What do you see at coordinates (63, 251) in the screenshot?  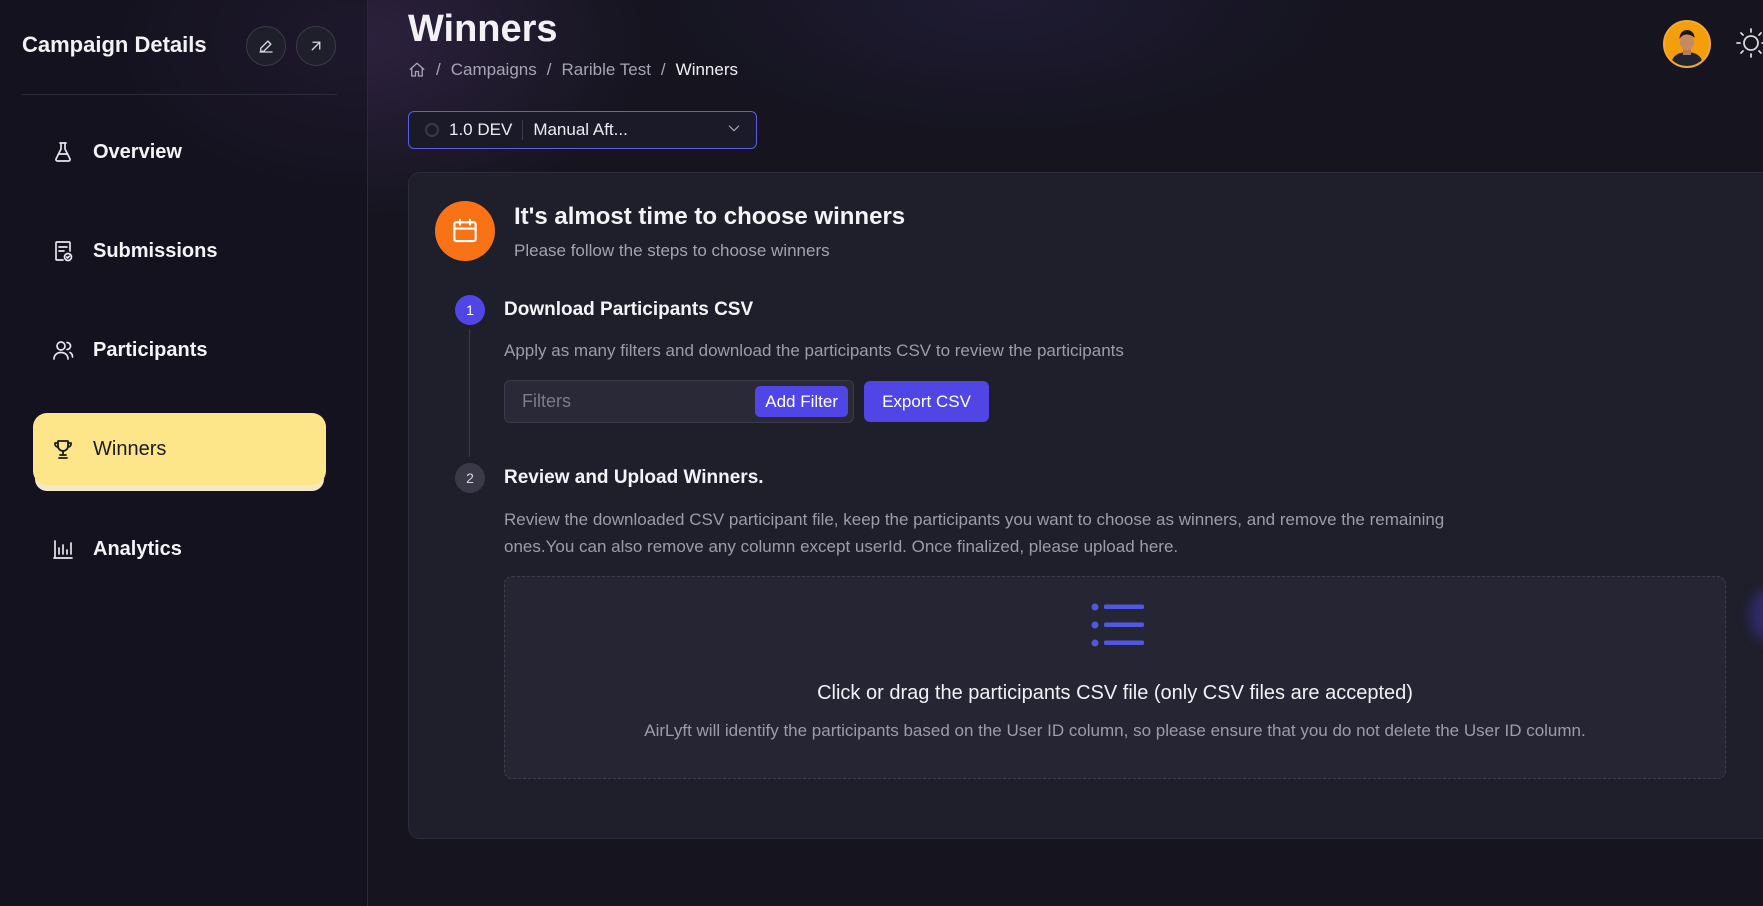 I see `document-check-icon` at bounding box center [63, 251].